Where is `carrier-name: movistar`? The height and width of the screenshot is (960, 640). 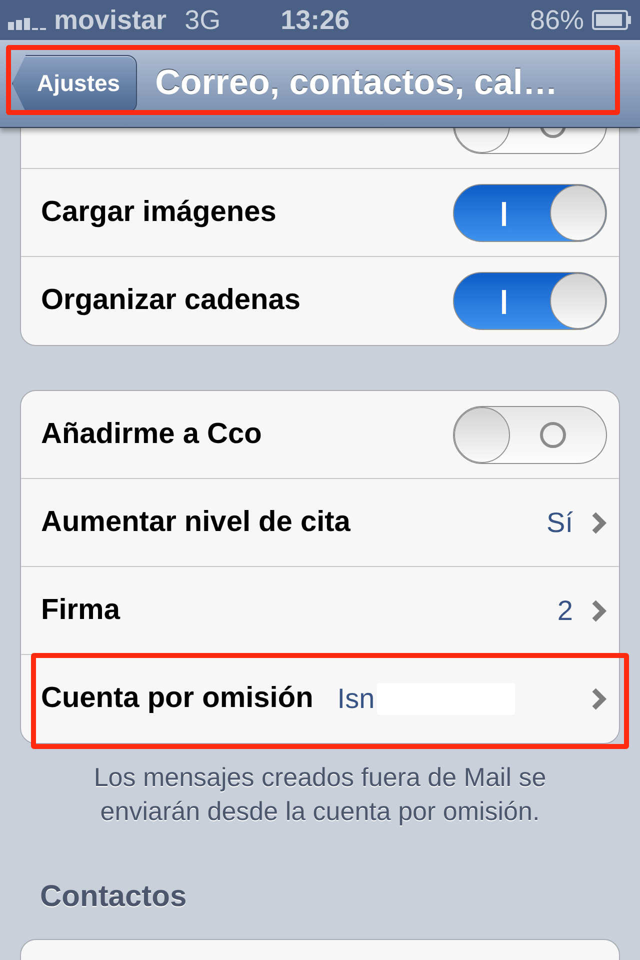
carrier-name: movistar is located at coordinates (110, 20).